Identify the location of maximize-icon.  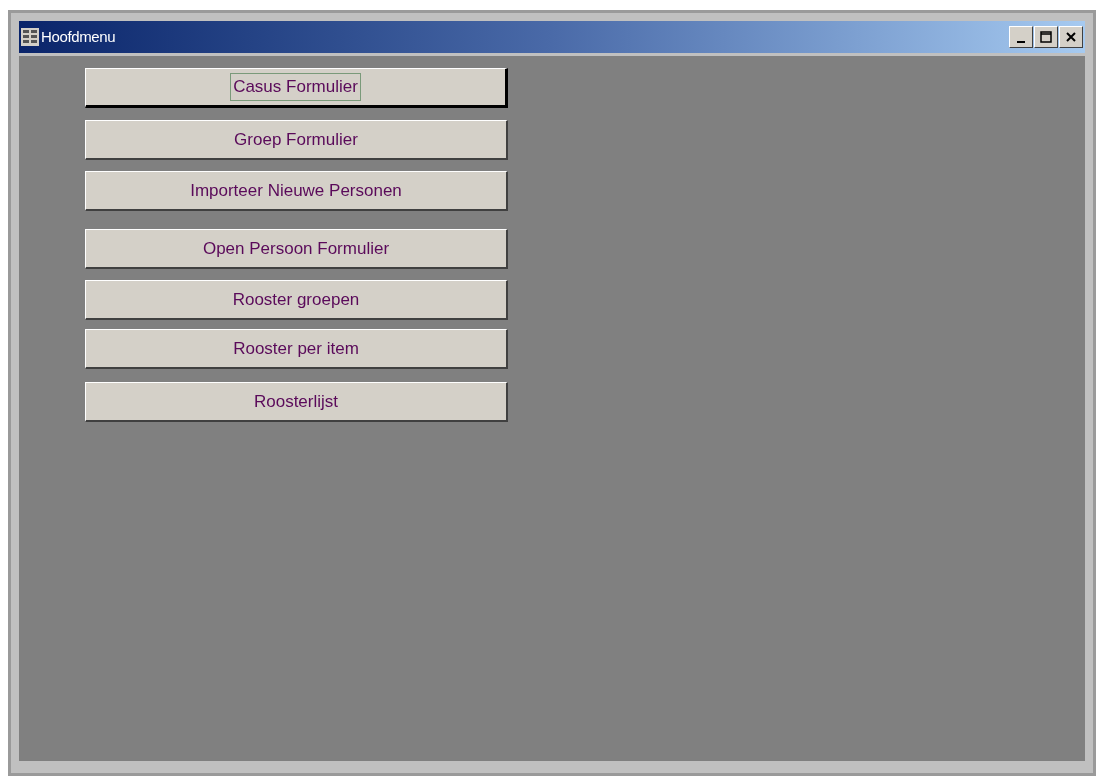
(1046, 37).